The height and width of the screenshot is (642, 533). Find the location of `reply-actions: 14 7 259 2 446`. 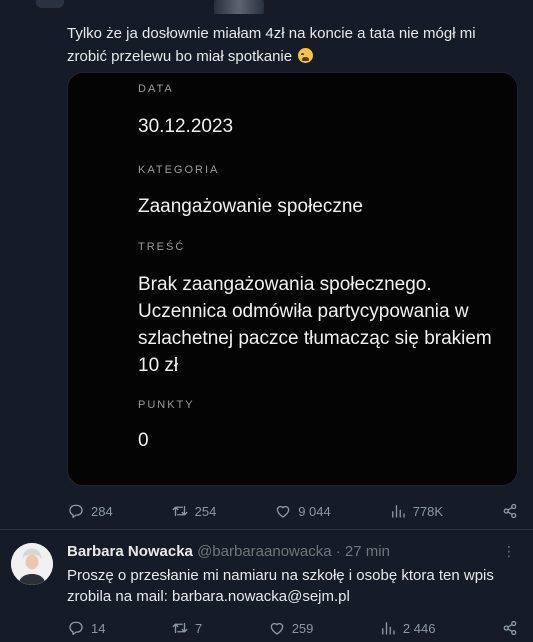

reply-actions: 14 7 259 2 446 is located at coordinates (293, 628).